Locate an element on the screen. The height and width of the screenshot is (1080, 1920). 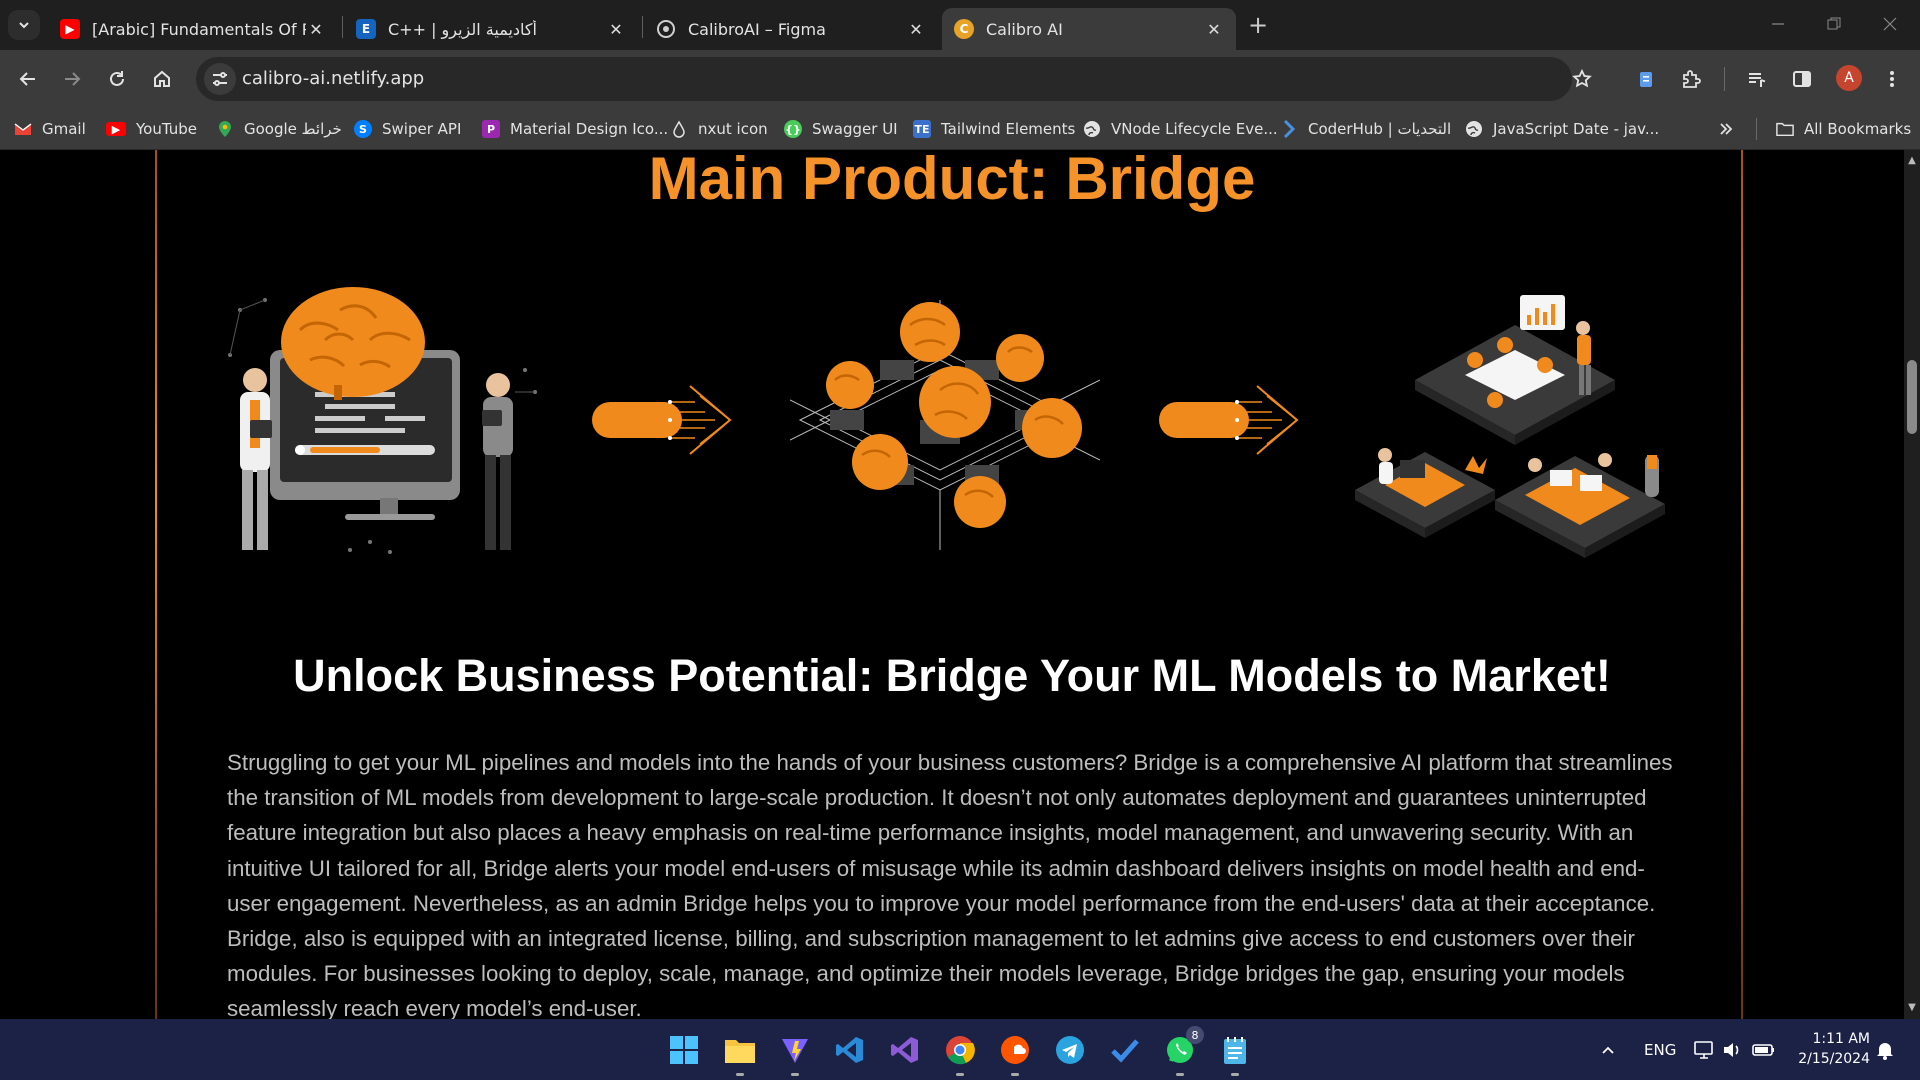
bookmarks-divider is located at coordinates (1756, 129).